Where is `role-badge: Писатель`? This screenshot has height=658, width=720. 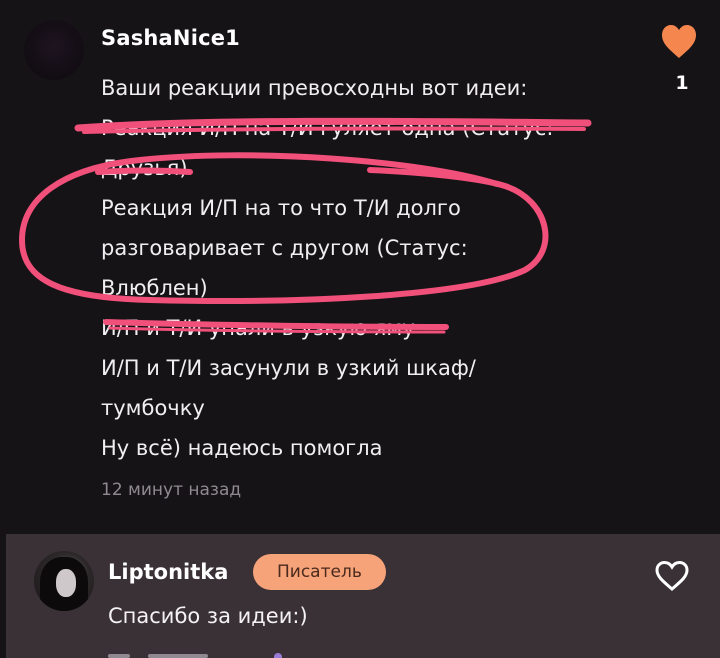
role-badge: Писатель is located at coordinates (319, 572).